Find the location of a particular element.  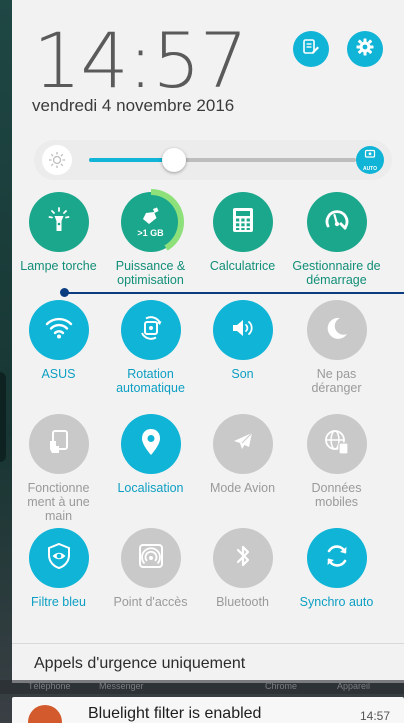

tile-bluetooth: Bluetooth is located at coordinates (242, 568).